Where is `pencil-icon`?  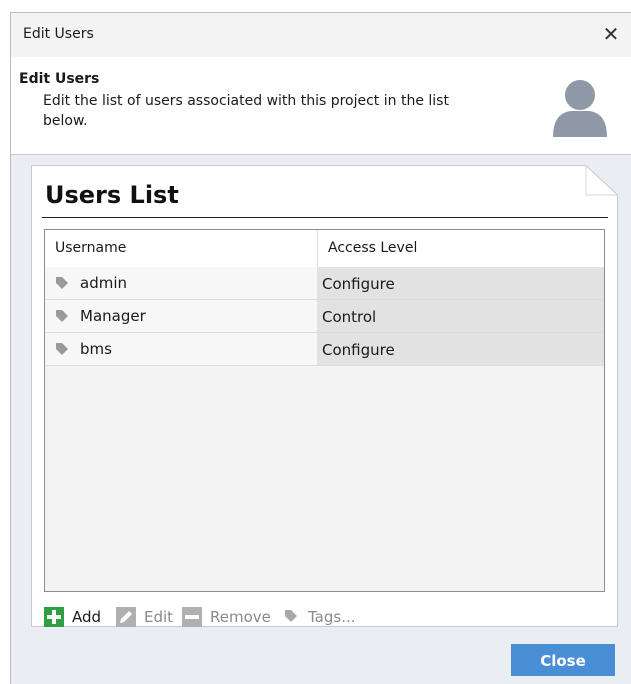 pencil-icon is located at coordinates (126, 617).